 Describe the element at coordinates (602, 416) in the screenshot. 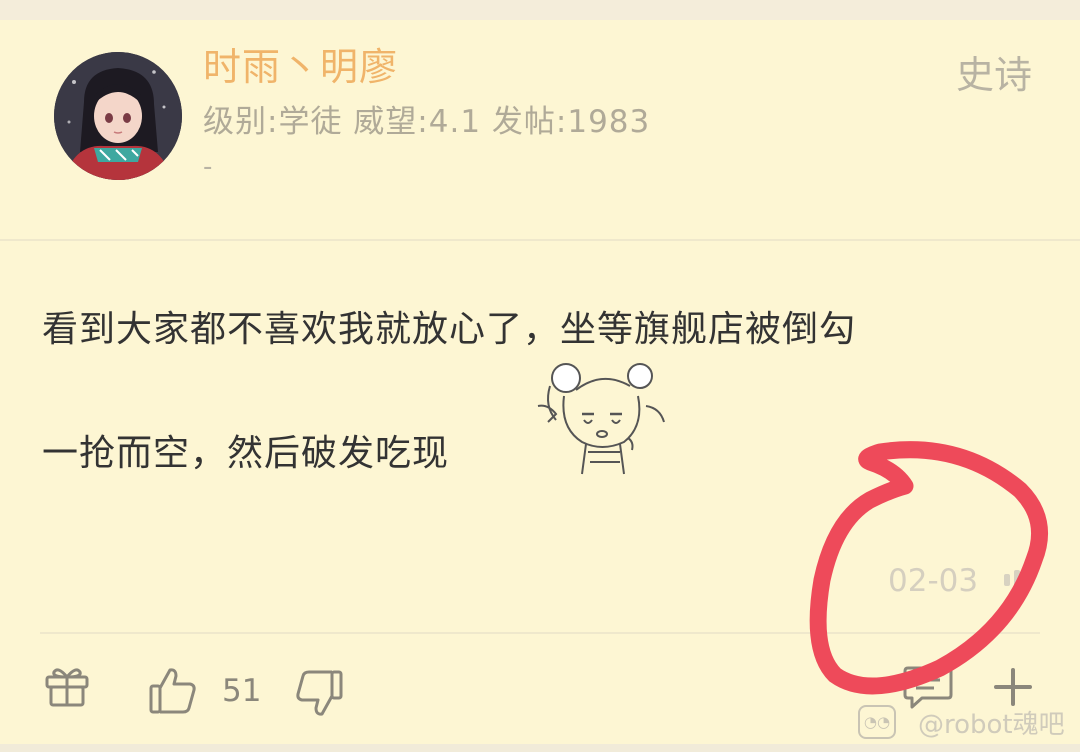

I see `sticker-image` at that location.